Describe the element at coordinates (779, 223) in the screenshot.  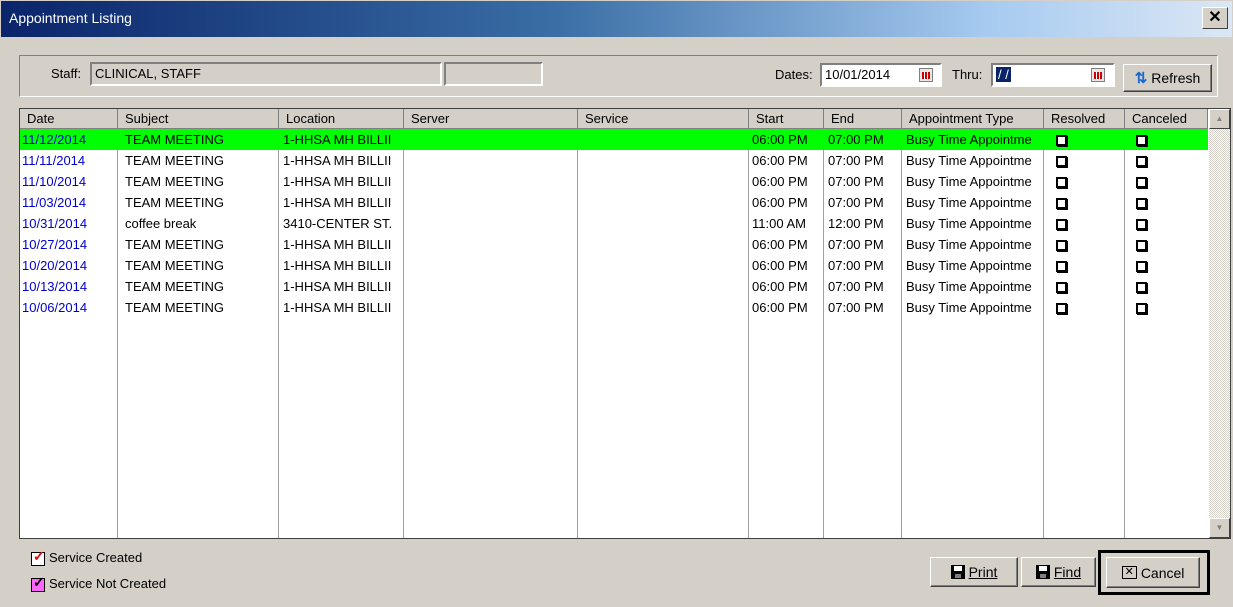
I see `cell-start: 11:00 AM` at that location.